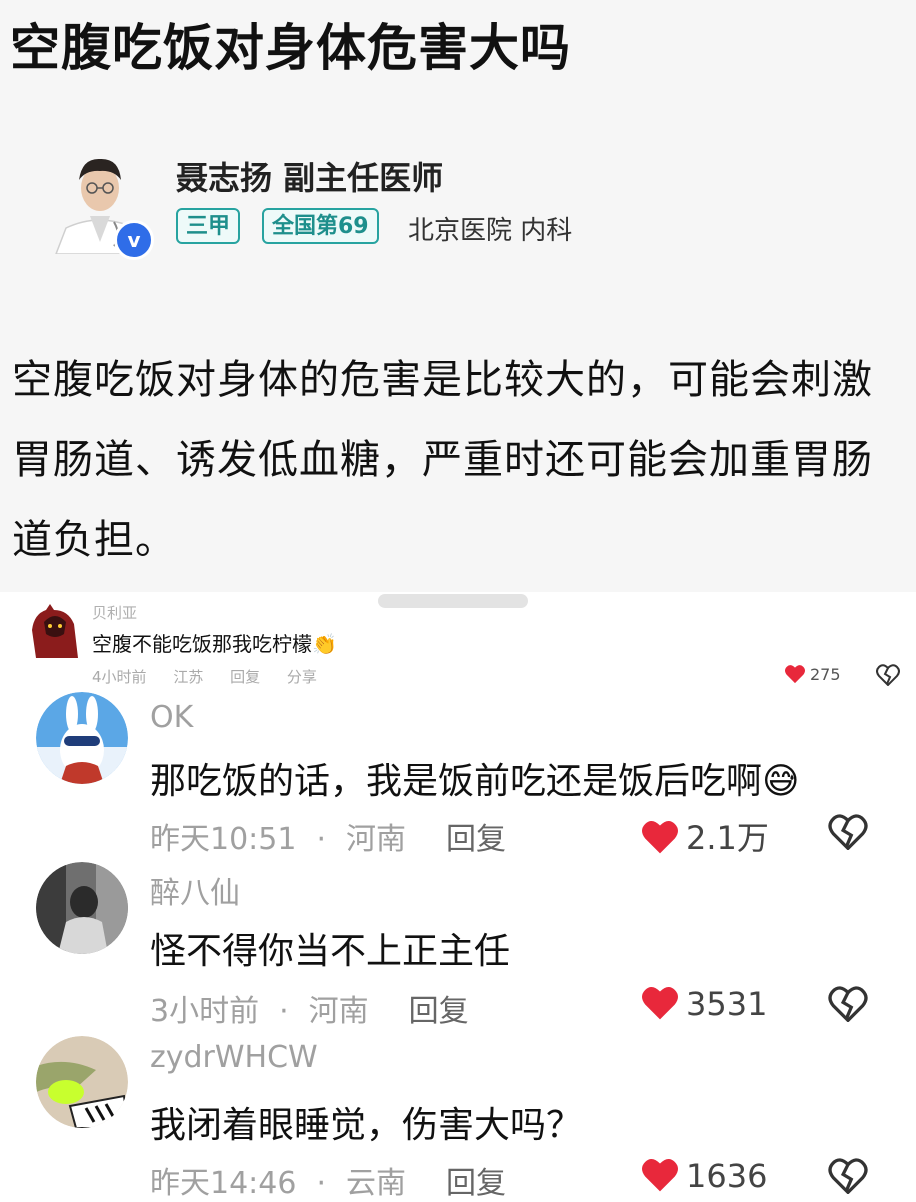 Image resolution: width=916 pixels, height=1202 pixels. What do you see at coordinates (171, 717) in the screenshot?
I see `comment-username: OK` at bounding box center [171, 717].